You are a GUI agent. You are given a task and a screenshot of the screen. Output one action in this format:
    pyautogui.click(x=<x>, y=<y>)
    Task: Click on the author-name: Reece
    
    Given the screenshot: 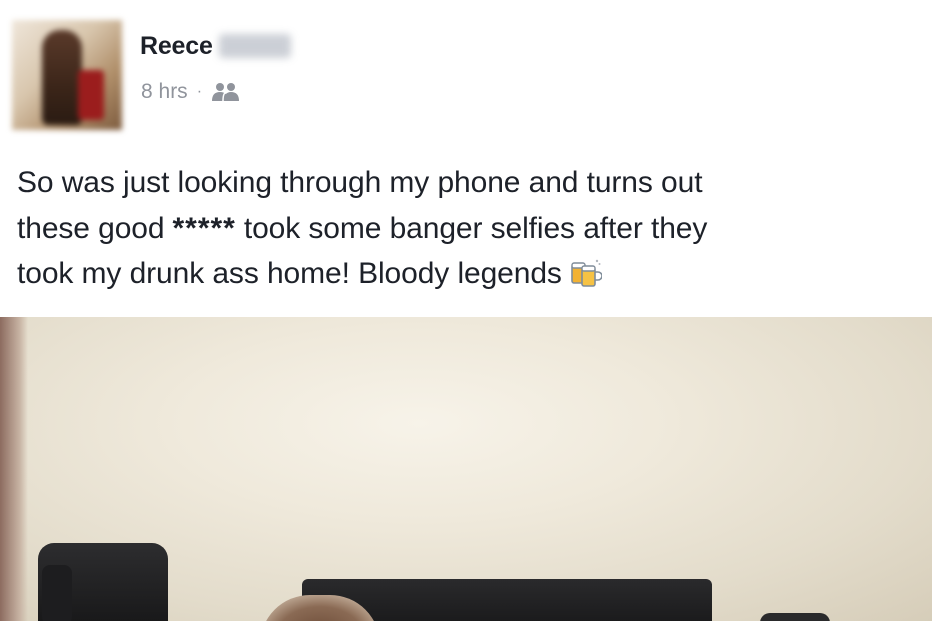 What is the action you would take?
    pyautogui.click(x=176, y=46)
    